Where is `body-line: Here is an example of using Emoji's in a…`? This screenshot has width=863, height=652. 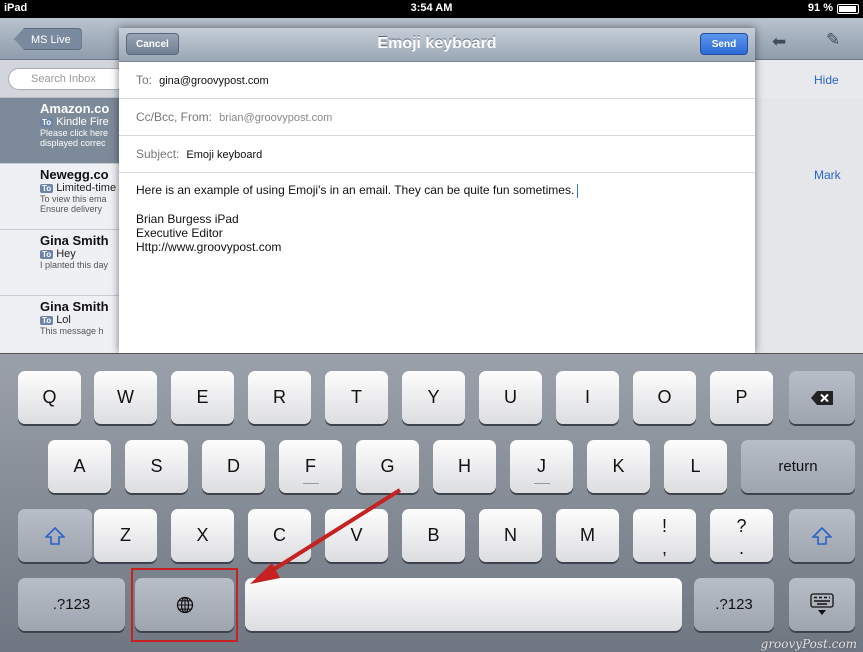
body-line: Here is an example of using Emoji's in a… is located at coordinates (355, 190).